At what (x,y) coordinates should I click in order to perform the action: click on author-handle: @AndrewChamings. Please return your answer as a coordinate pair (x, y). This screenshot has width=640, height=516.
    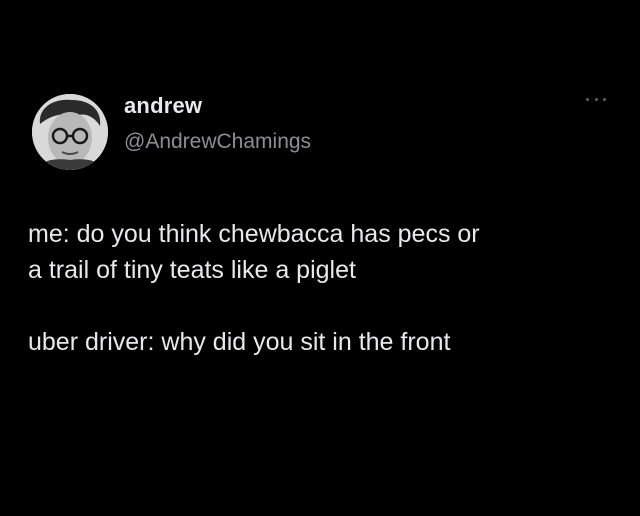
    Looking at the image, I should click on (217, 142).